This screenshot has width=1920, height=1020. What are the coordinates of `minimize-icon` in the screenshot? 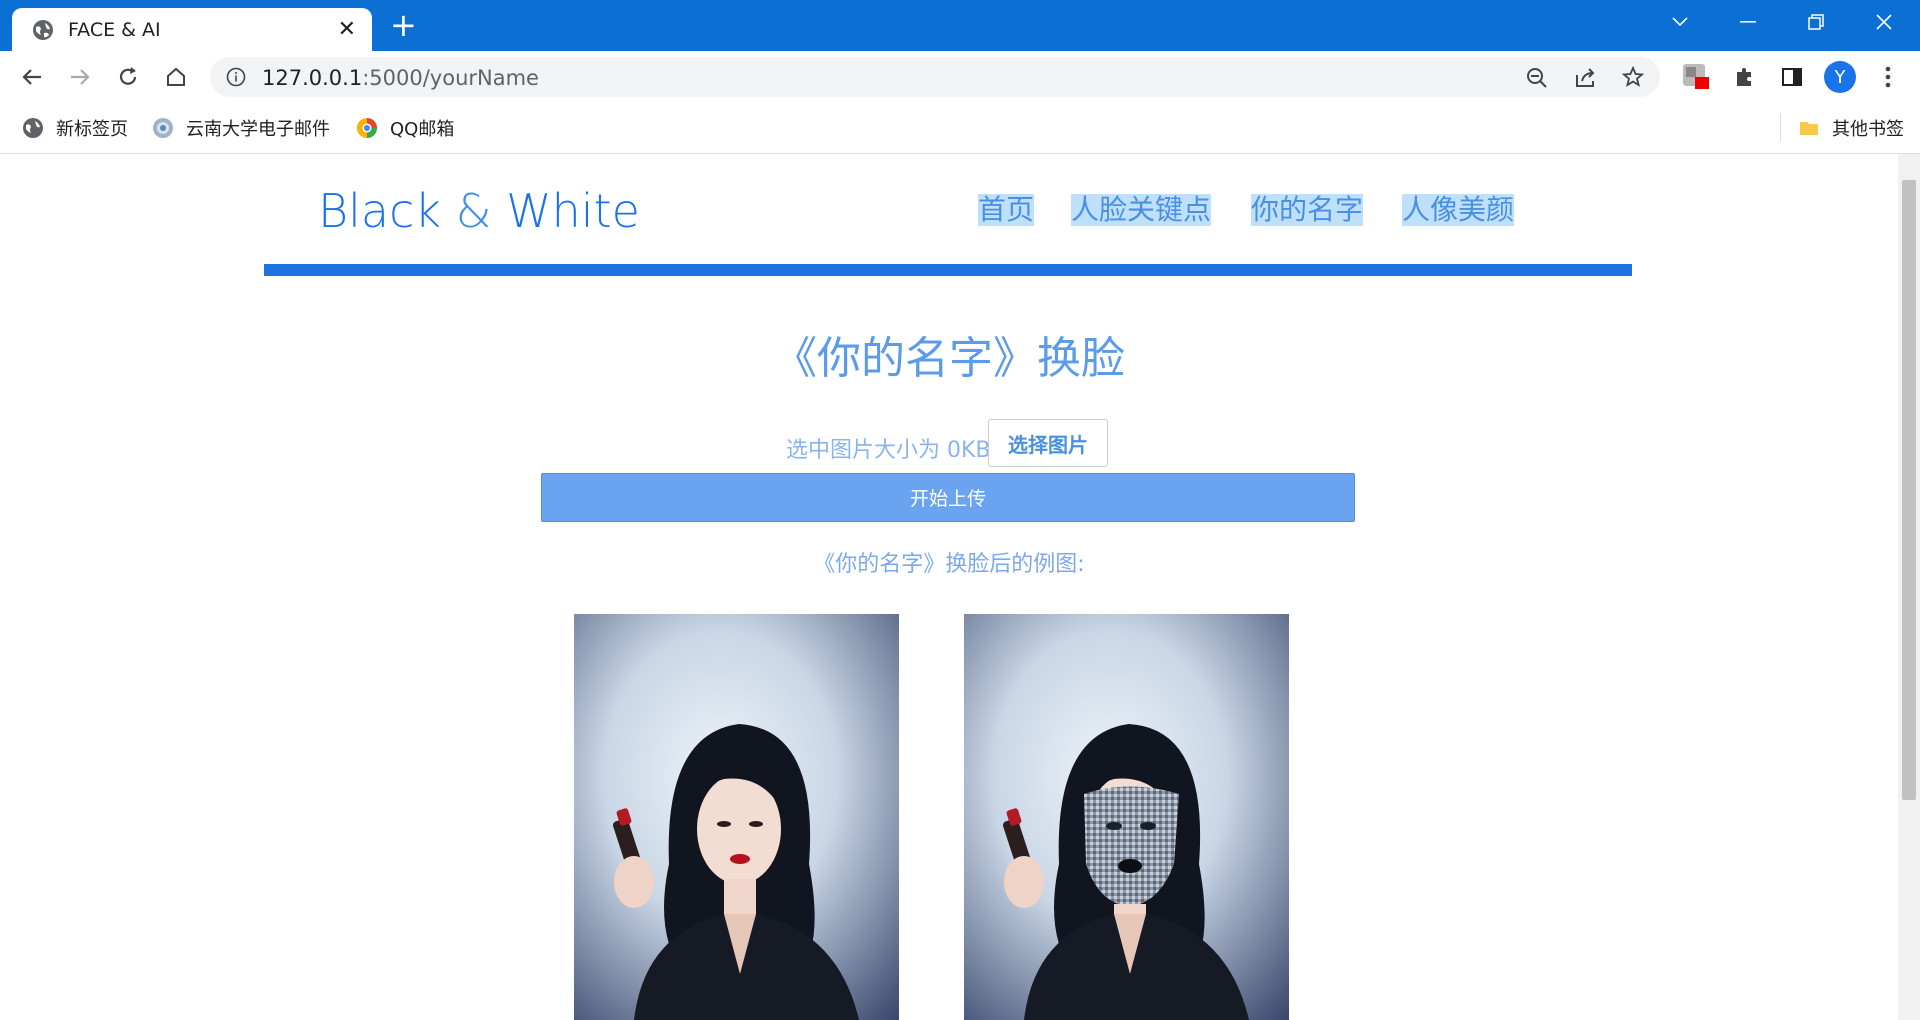 It's located at (1748, 22).